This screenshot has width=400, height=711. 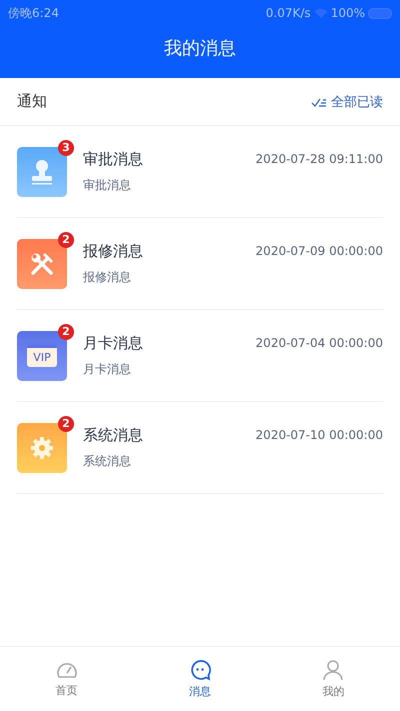 I want to click on message-title: 系统消息, so click(x=113, y=435).